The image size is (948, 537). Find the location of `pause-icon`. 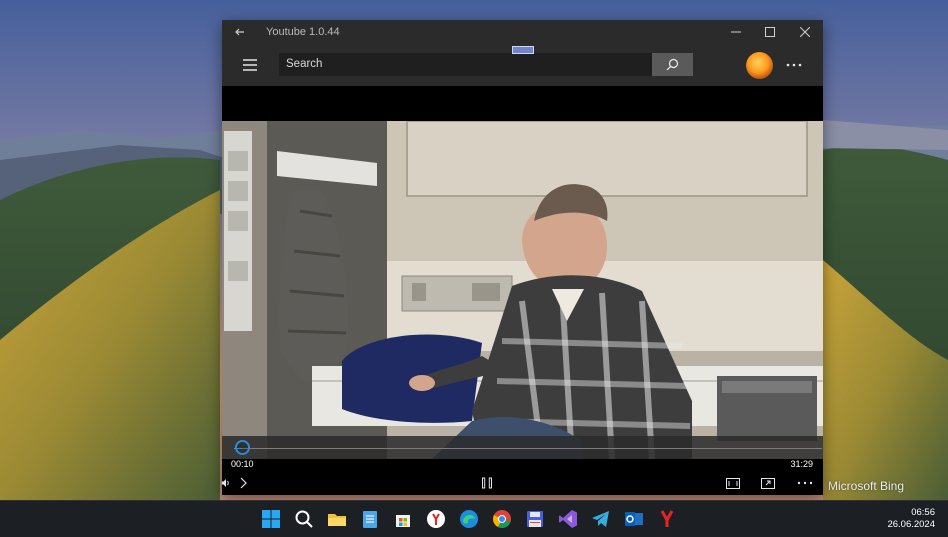

pause-icon is located at coordinates (487, 483).